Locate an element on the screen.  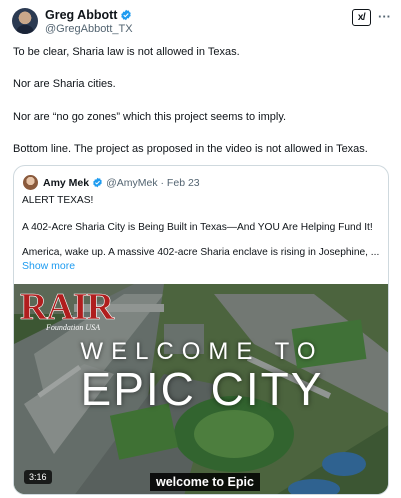
show-more-link: Show more is located at coordinates (48, 266).